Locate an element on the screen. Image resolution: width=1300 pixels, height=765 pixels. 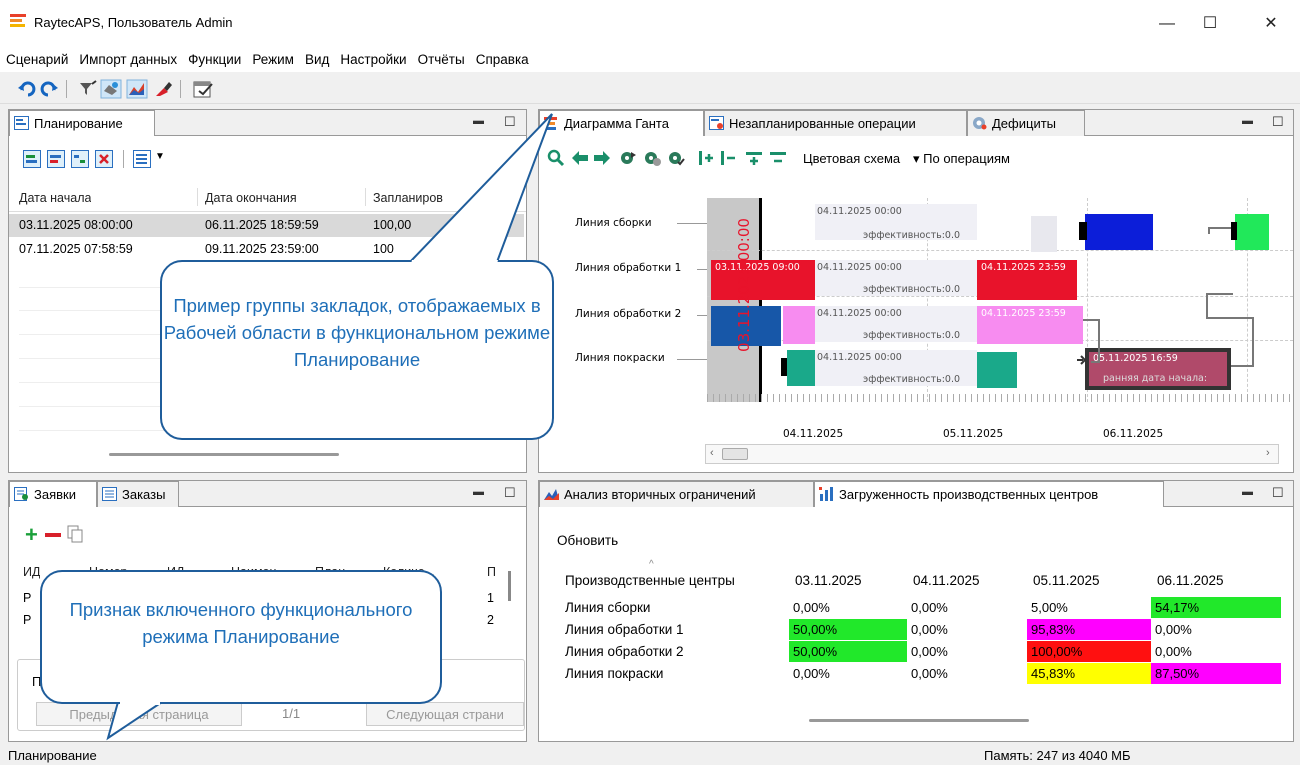
gear-clock-icon is located at coordinates (652, 158).